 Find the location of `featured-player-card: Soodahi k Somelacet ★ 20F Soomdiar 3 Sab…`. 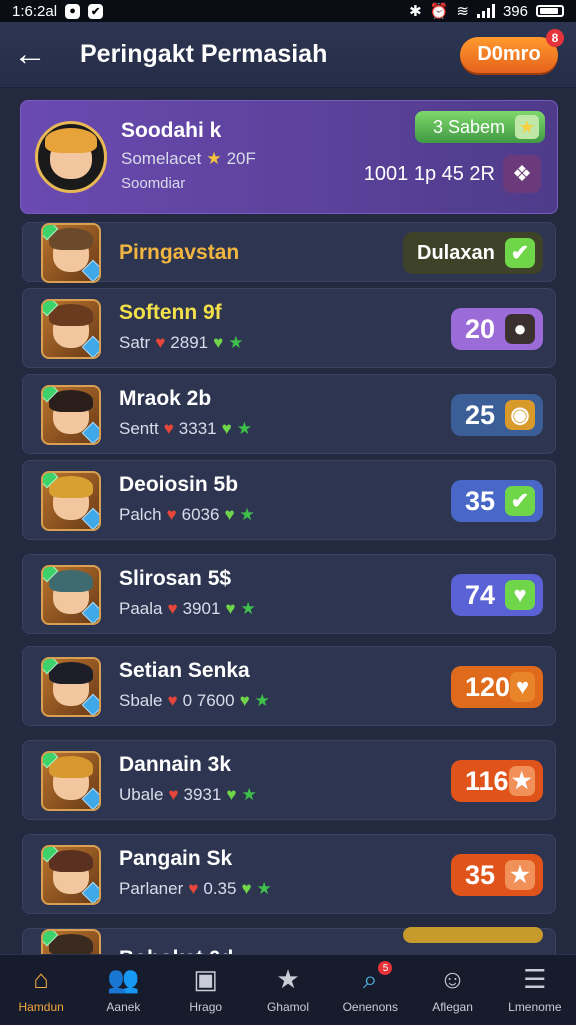

featured-player-card: Soodahi k Somelacet ★ 20F Soomdiar 3 Sab… is located at coordinates (289, 157).